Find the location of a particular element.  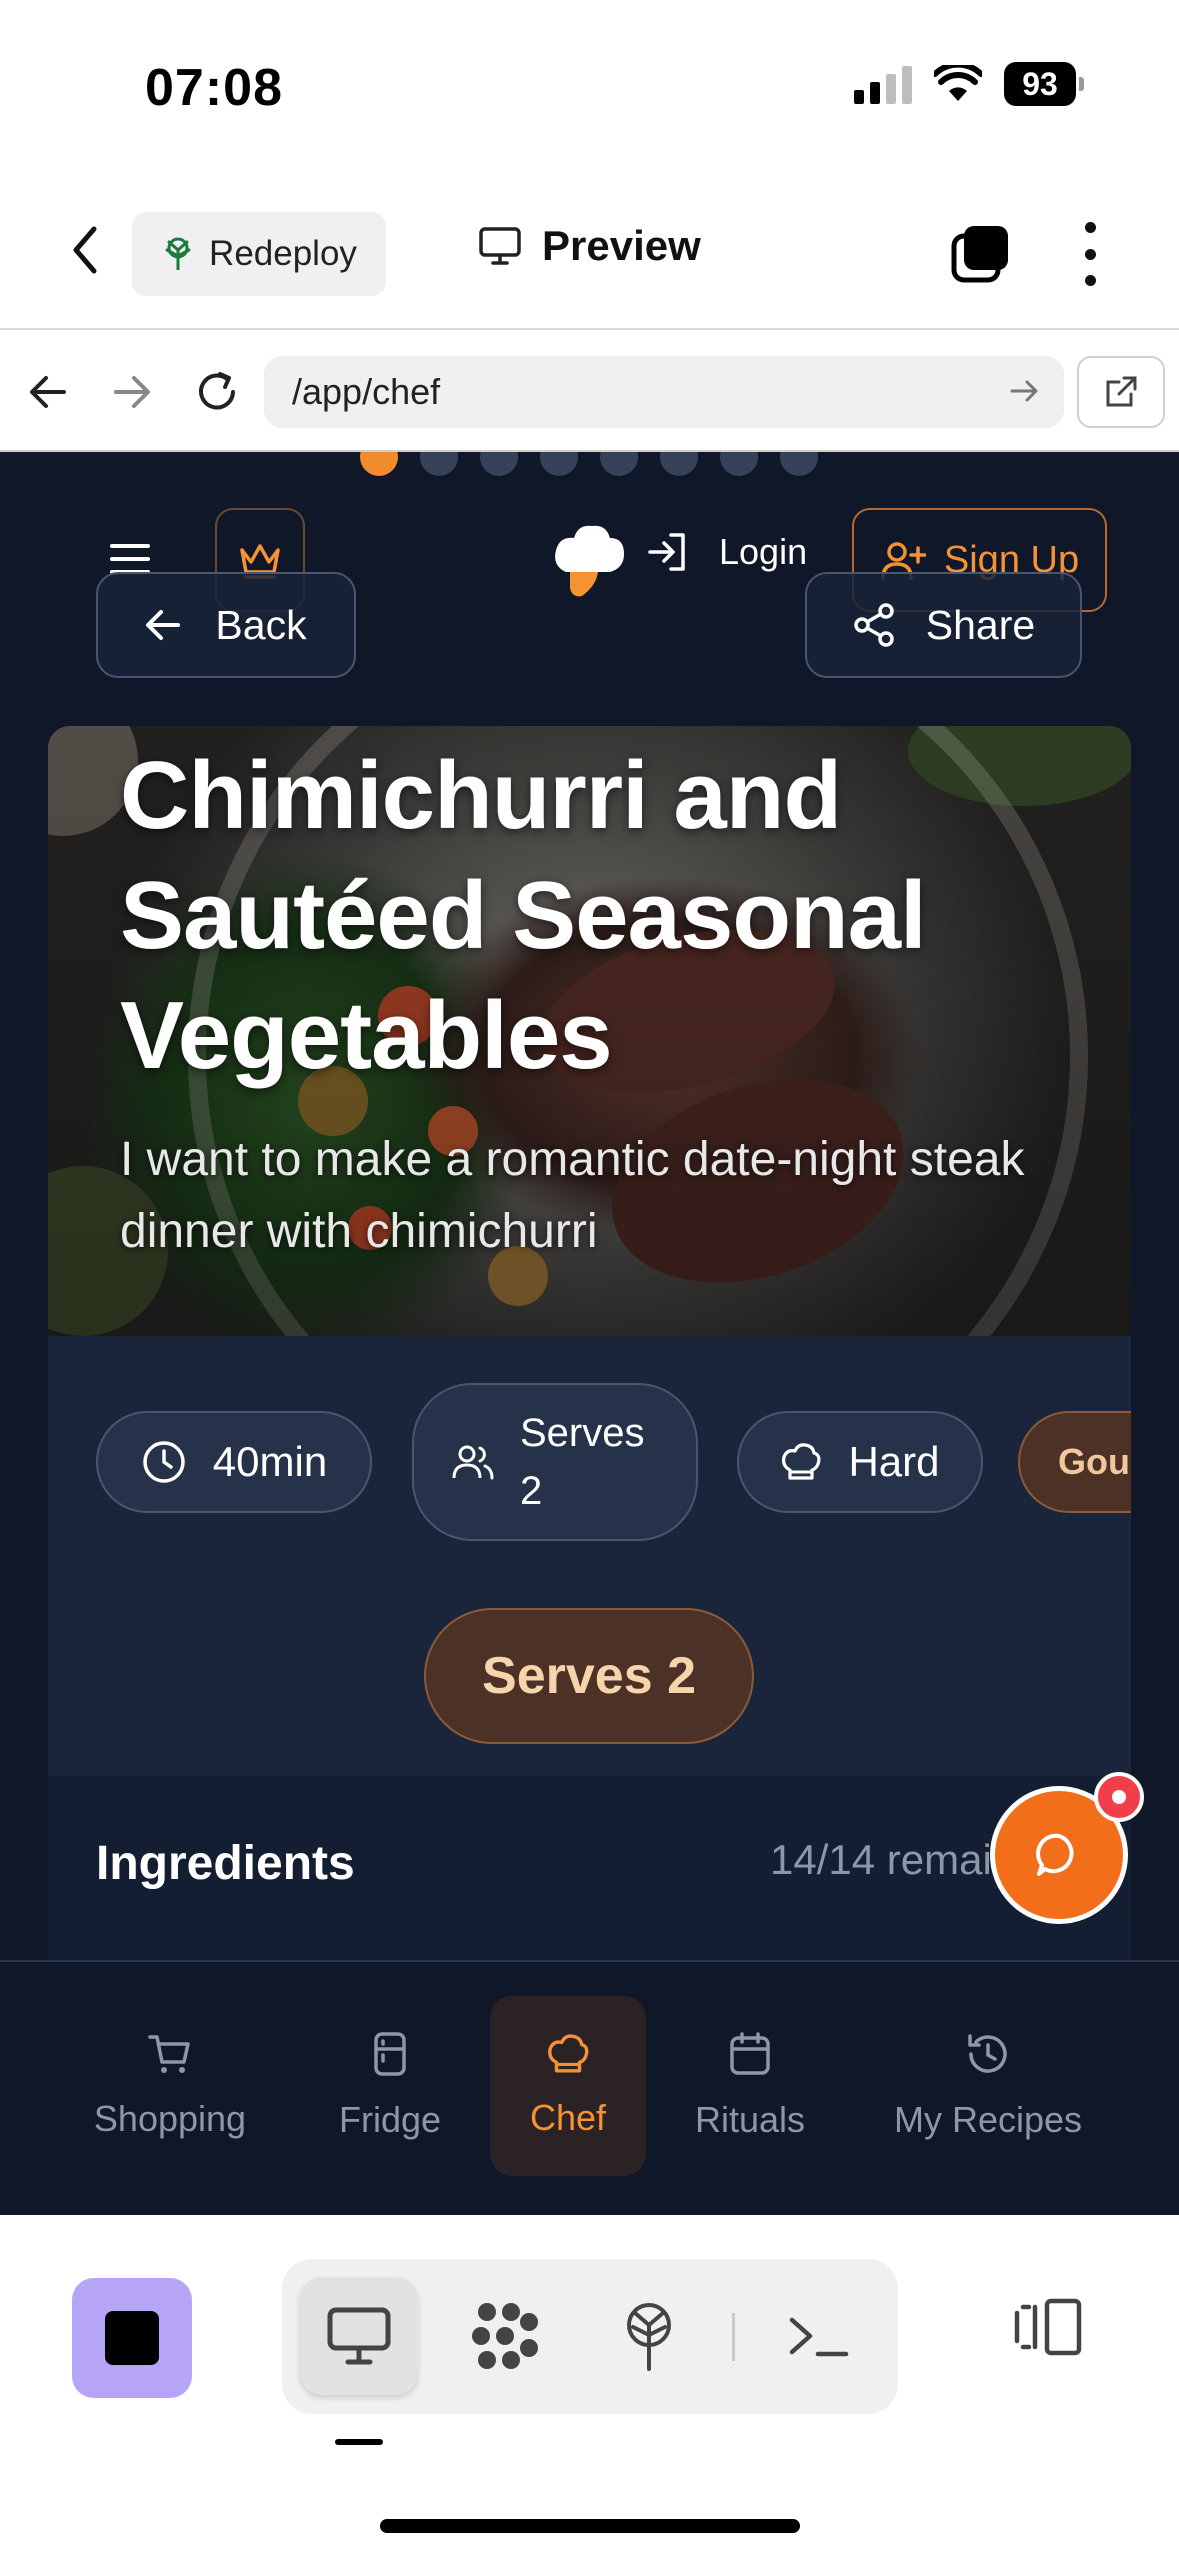

notification-badge is located at coordinates (1119, 1797).